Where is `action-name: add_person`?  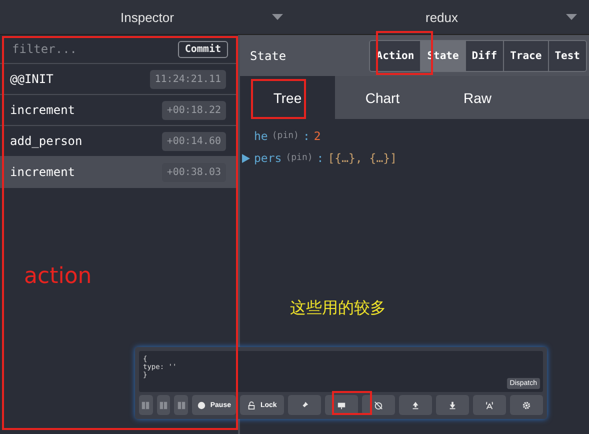 action-name: add_person is located at coordinates (46, 141).